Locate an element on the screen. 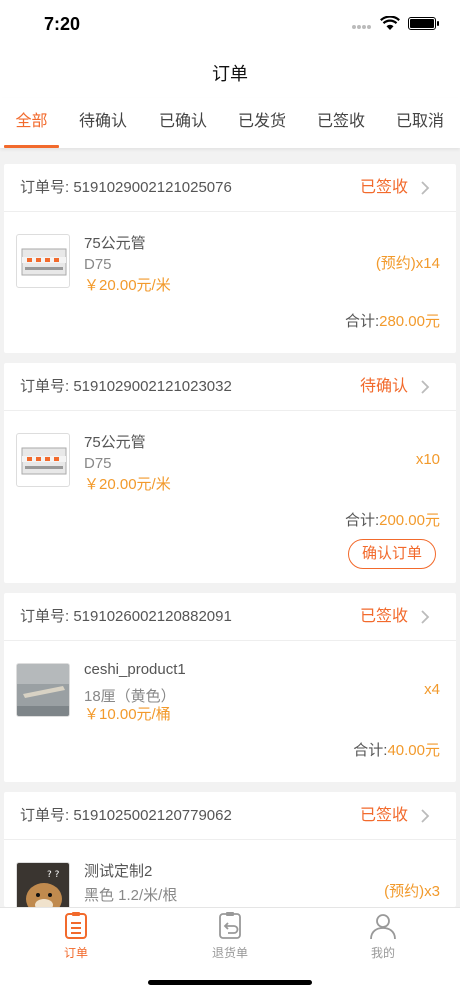  order-number: 订单号: 5191026002120882091 is located at coordinates (126, 616).